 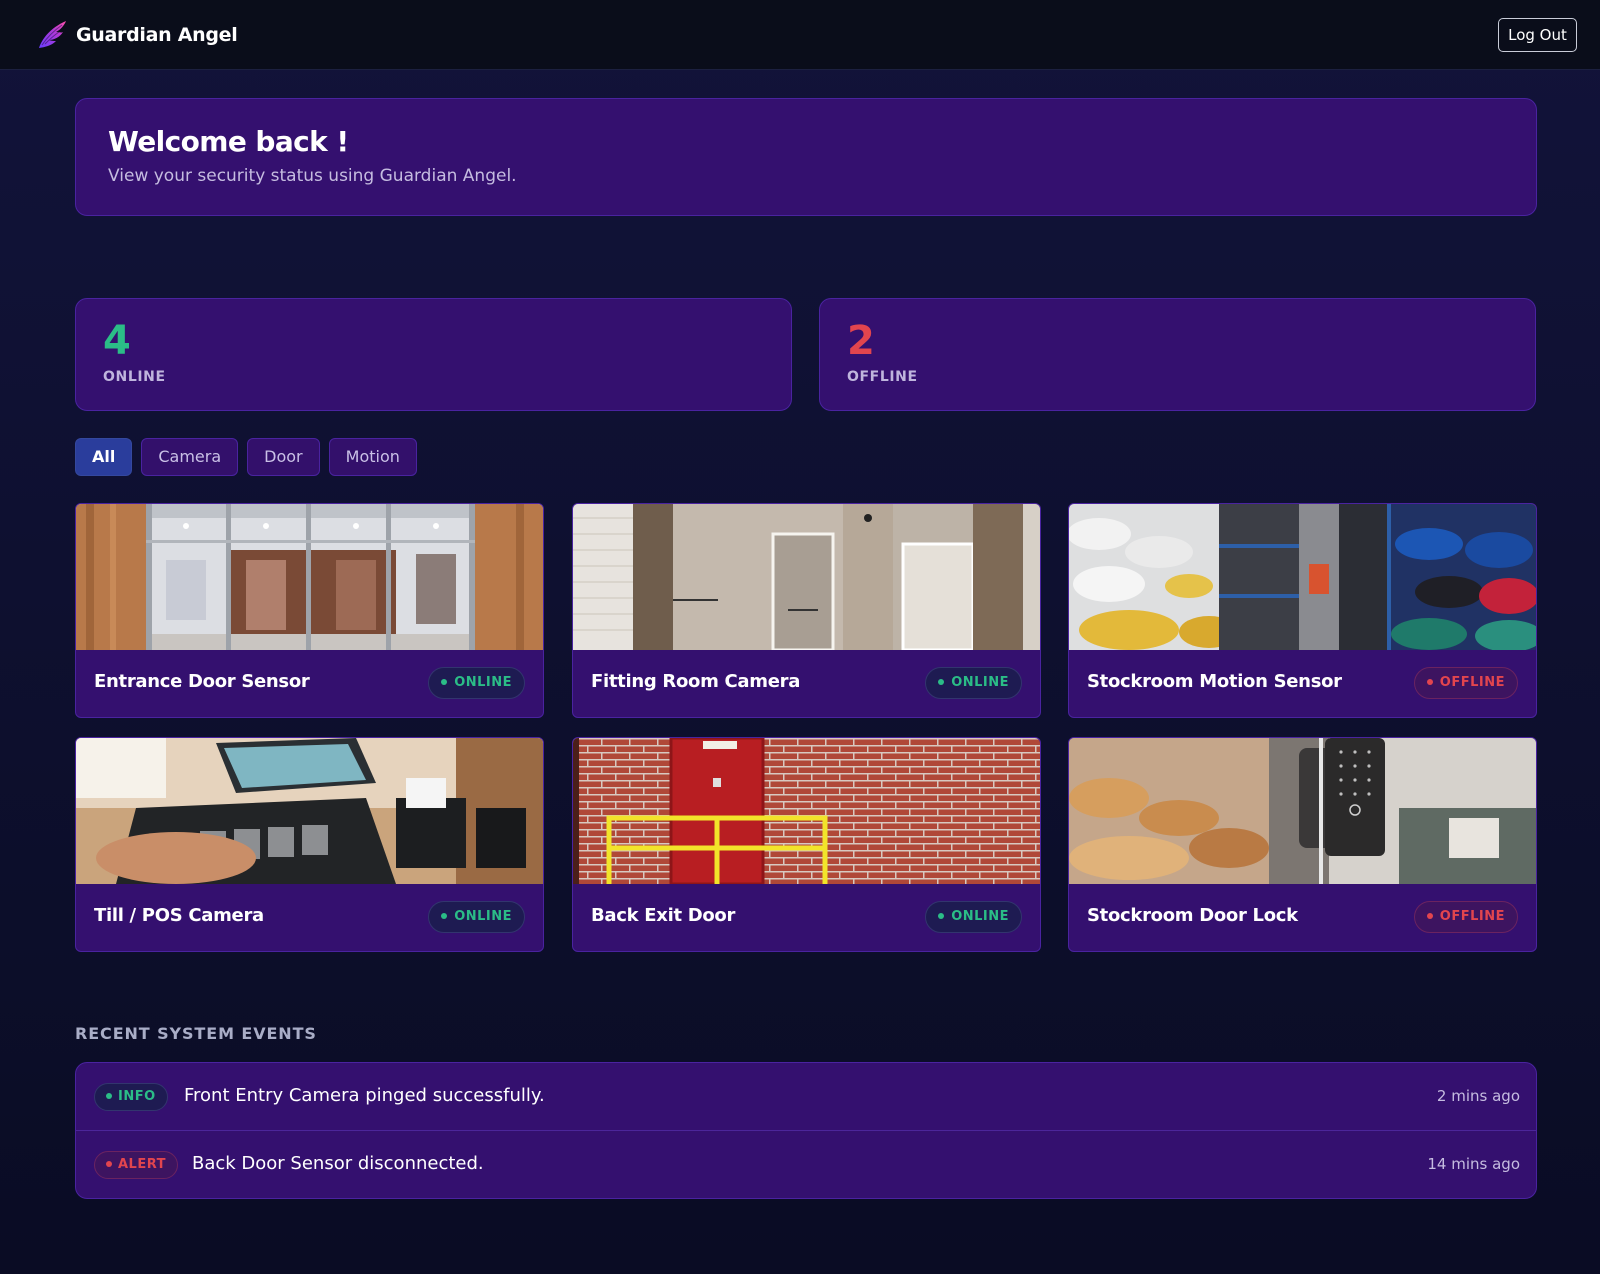 I want to click on online-count: 4, so click(x=117, y=341).